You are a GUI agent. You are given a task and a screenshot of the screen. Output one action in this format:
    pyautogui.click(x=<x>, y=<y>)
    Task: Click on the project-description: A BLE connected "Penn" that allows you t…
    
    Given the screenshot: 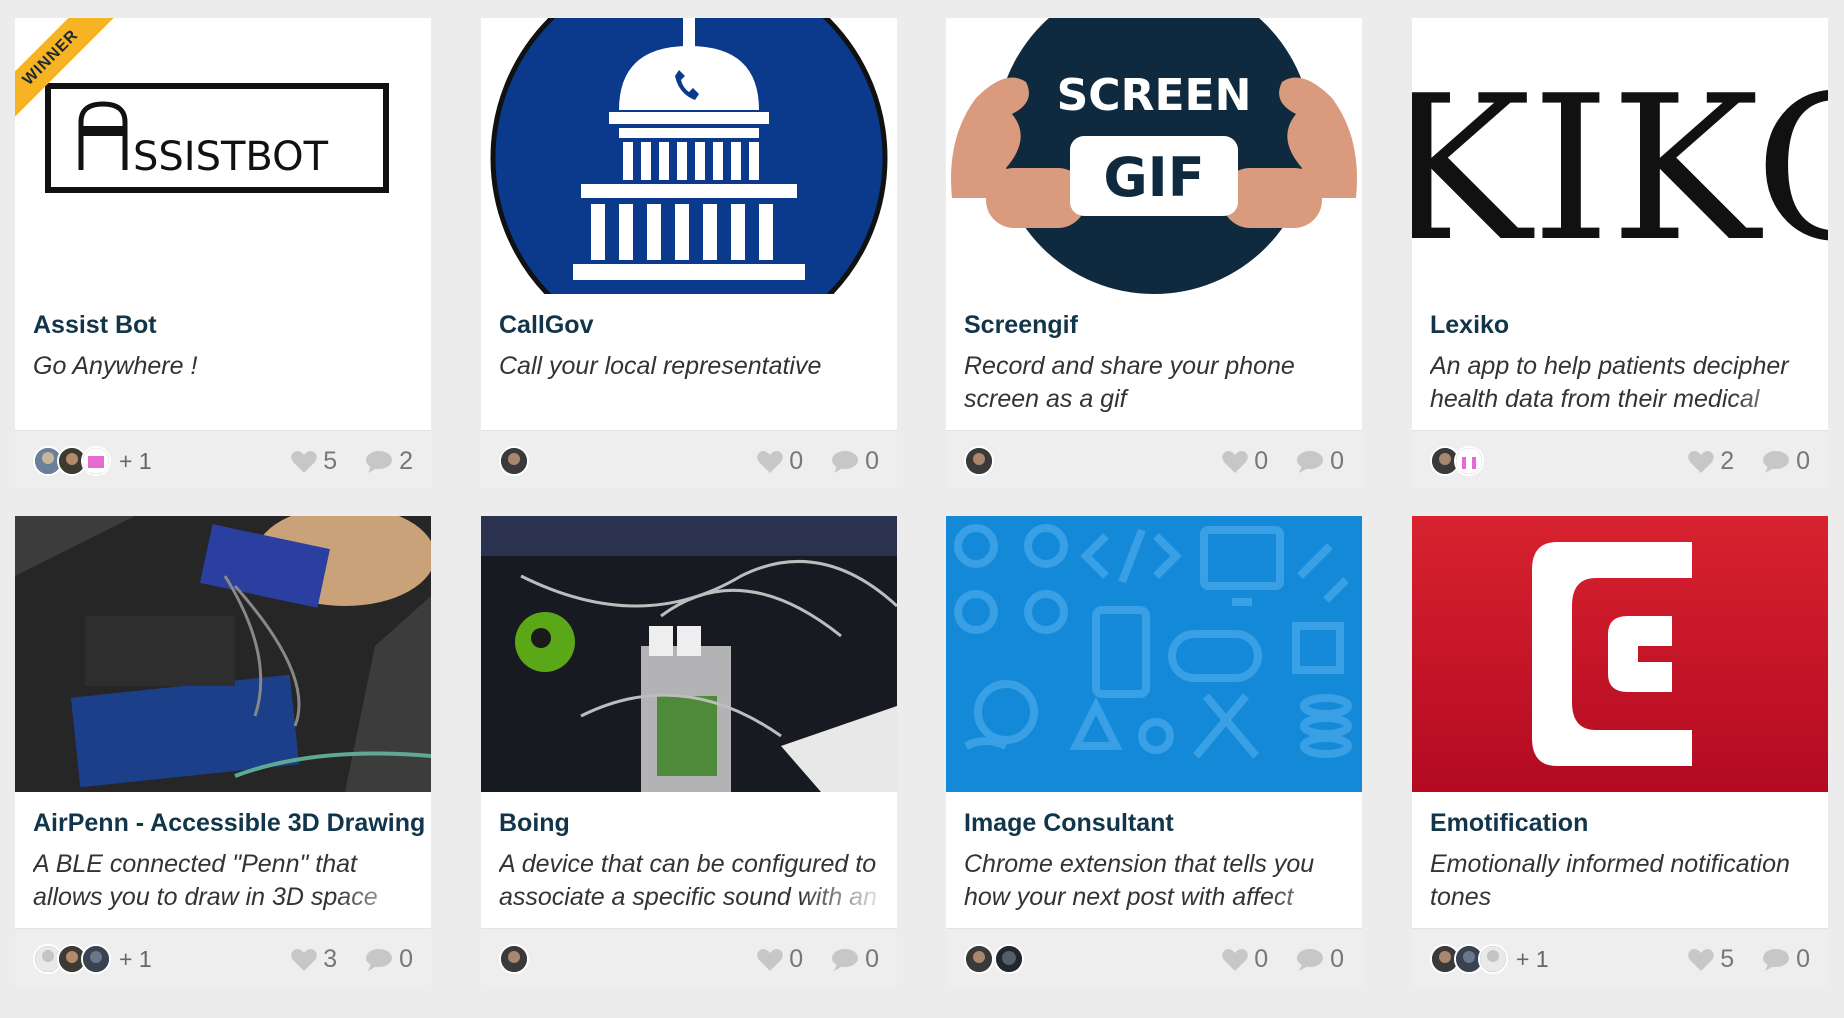 What is the action you would take?
    pyautogui.click(x=229, y=883)
    